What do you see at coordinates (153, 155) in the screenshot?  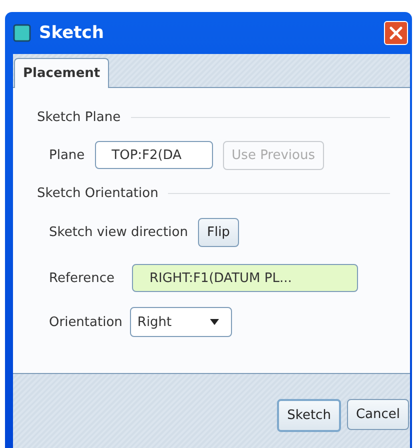 I see `plane-field: TOP:F2(DA` at bounding box center [153, 155].